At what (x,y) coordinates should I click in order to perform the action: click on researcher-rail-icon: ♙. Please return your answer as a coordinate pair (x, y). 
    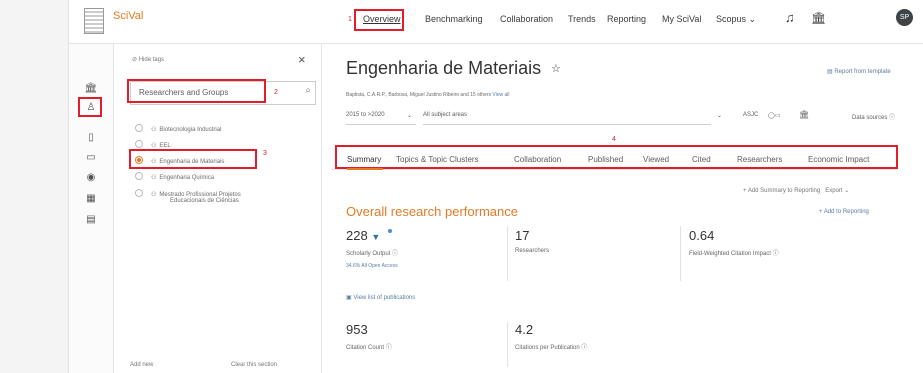
    Looking at the image, I should click on (91, 108).